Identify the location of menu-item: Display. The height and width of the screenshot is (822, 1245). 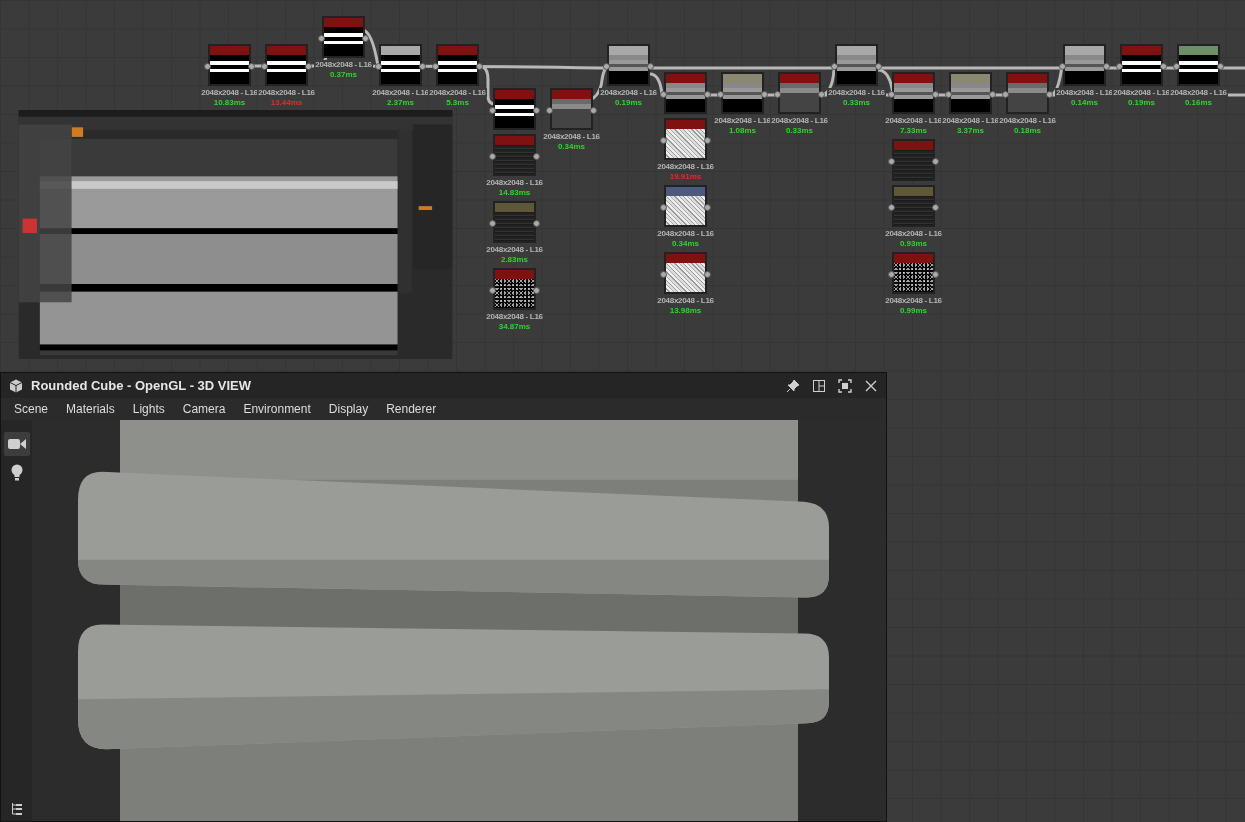
(348, 409).